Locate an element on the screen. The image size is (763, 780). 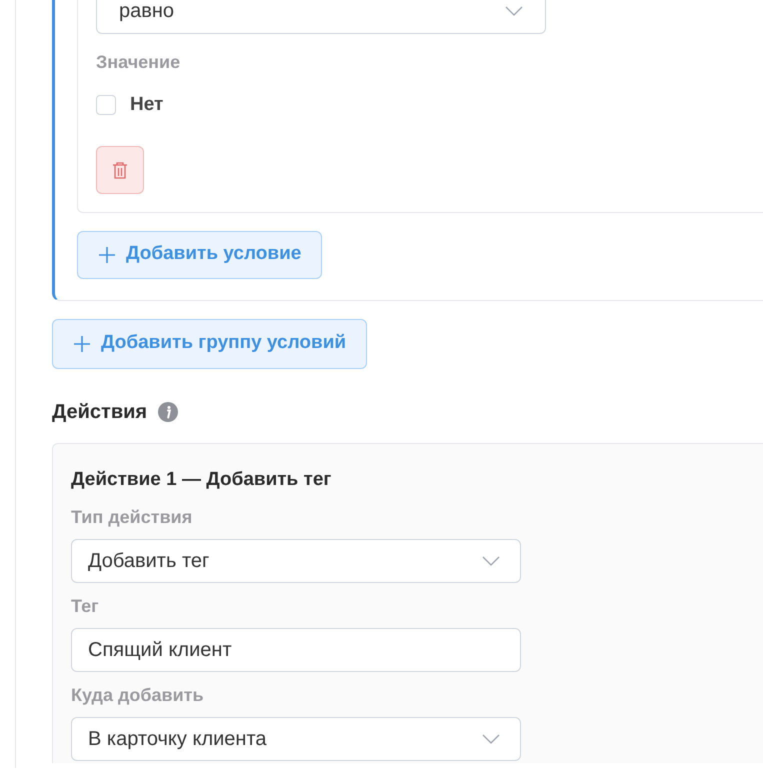
dropdown-select: В карточку клиента is located at coordinates (296, 739).